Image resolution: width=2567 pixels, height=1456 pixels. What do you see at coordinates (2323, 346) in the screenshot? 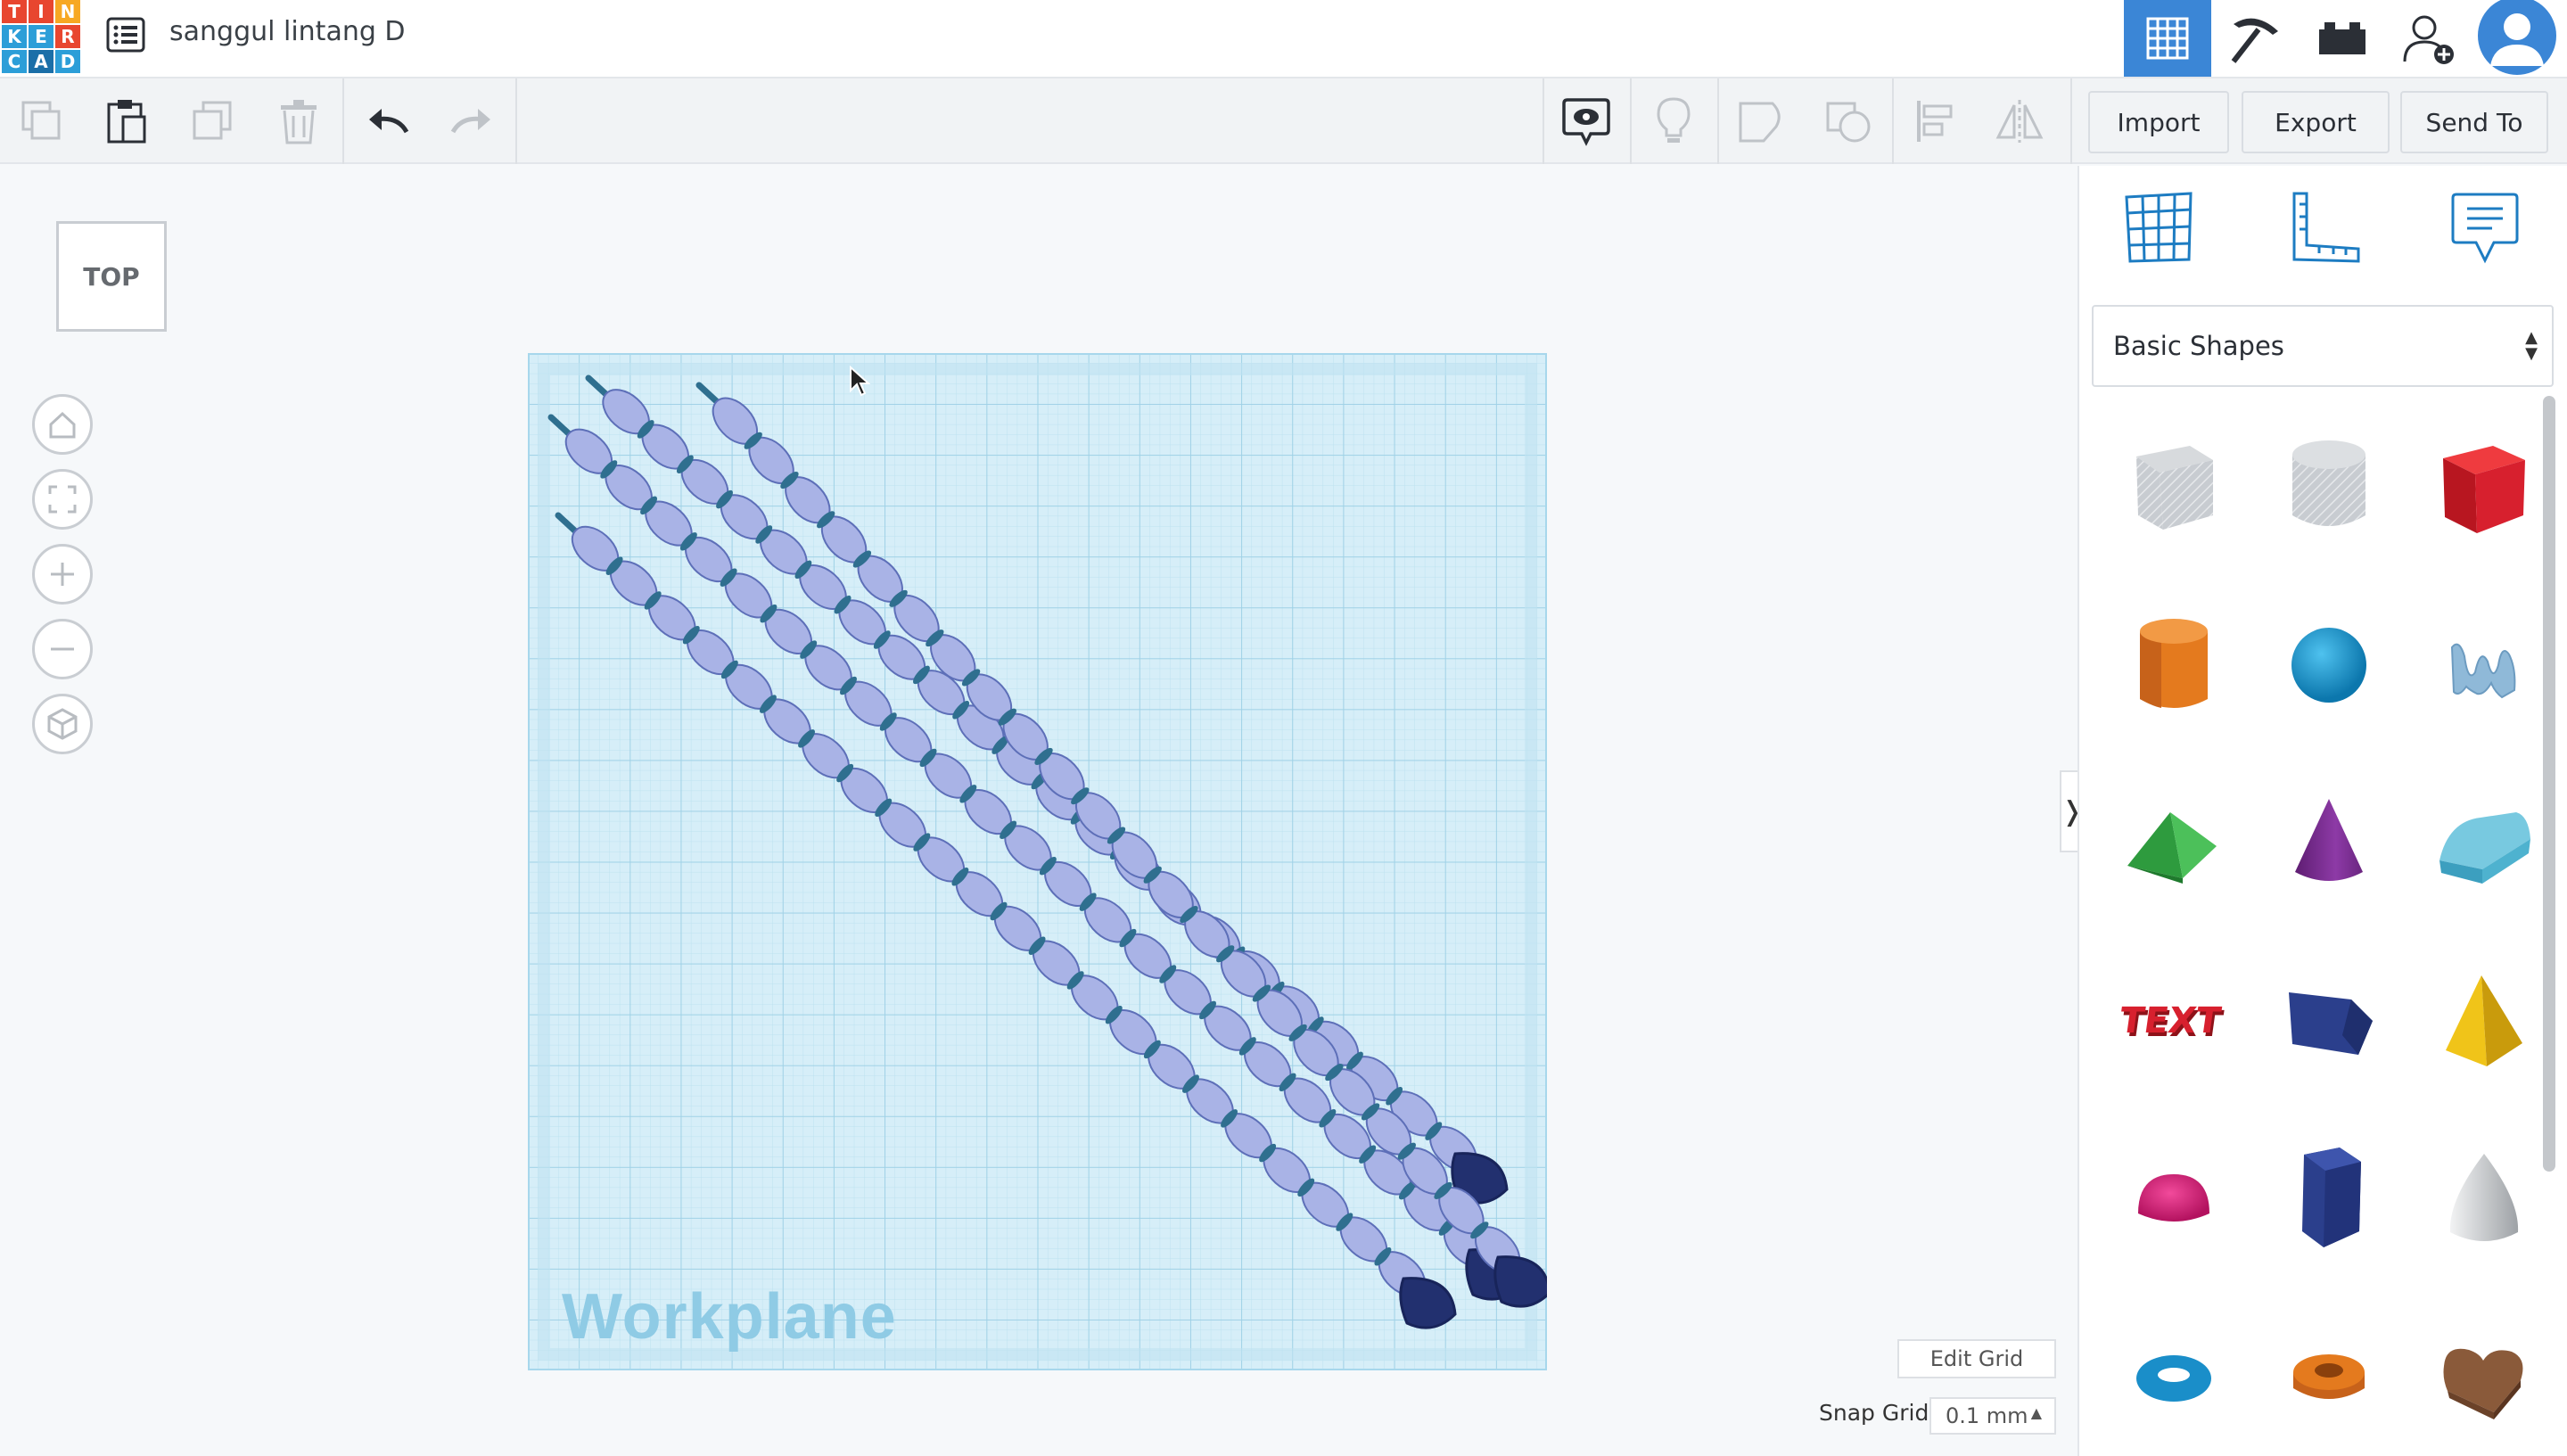
I see `shape-library-select: Basic Shapes ▲ ▼` at bounding box center [2323, 346].